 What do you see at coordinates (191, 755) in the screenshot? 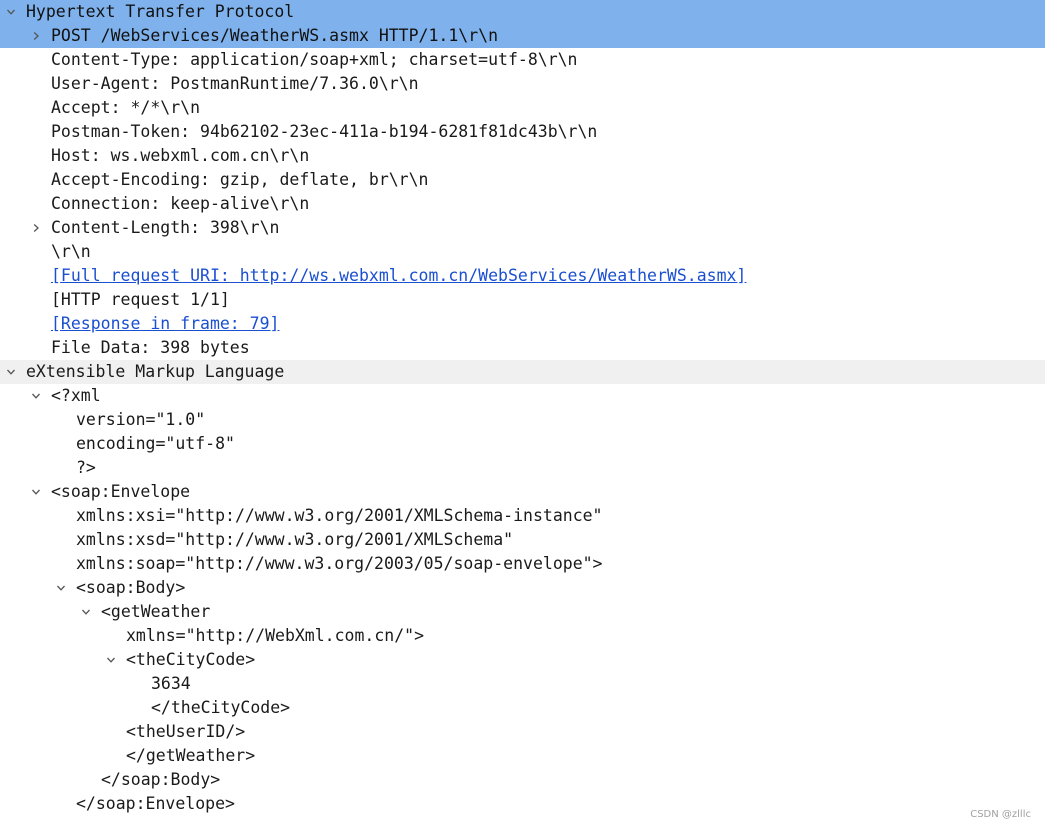
I see `tree-row-label: </getWeather>` at bounding box center [191, 755].